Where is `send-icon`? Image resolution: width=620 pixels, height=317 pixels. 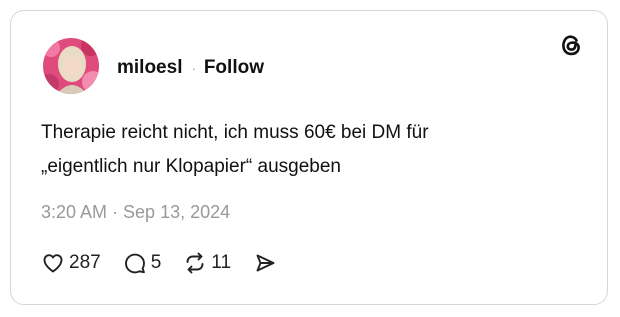
send-icon is located at coordinates (265, 263).